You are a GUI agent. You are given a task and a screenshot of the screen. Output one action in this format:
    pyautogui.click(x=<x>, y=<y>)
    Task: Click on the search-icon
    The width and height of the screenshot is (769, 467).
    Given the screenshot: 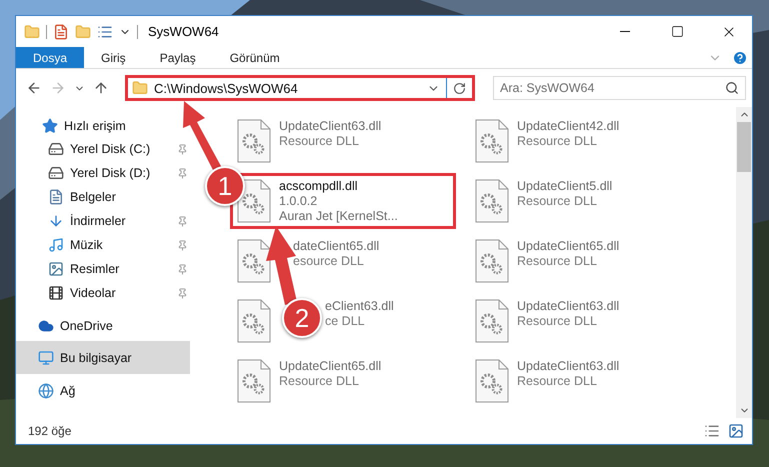 What is the action you would take?
    pyautogui.click(x=732, y=88)
    